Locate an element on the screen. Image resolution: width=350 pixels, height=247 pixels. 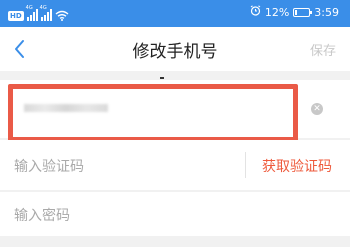
divider is located at coordinates (245, 165).